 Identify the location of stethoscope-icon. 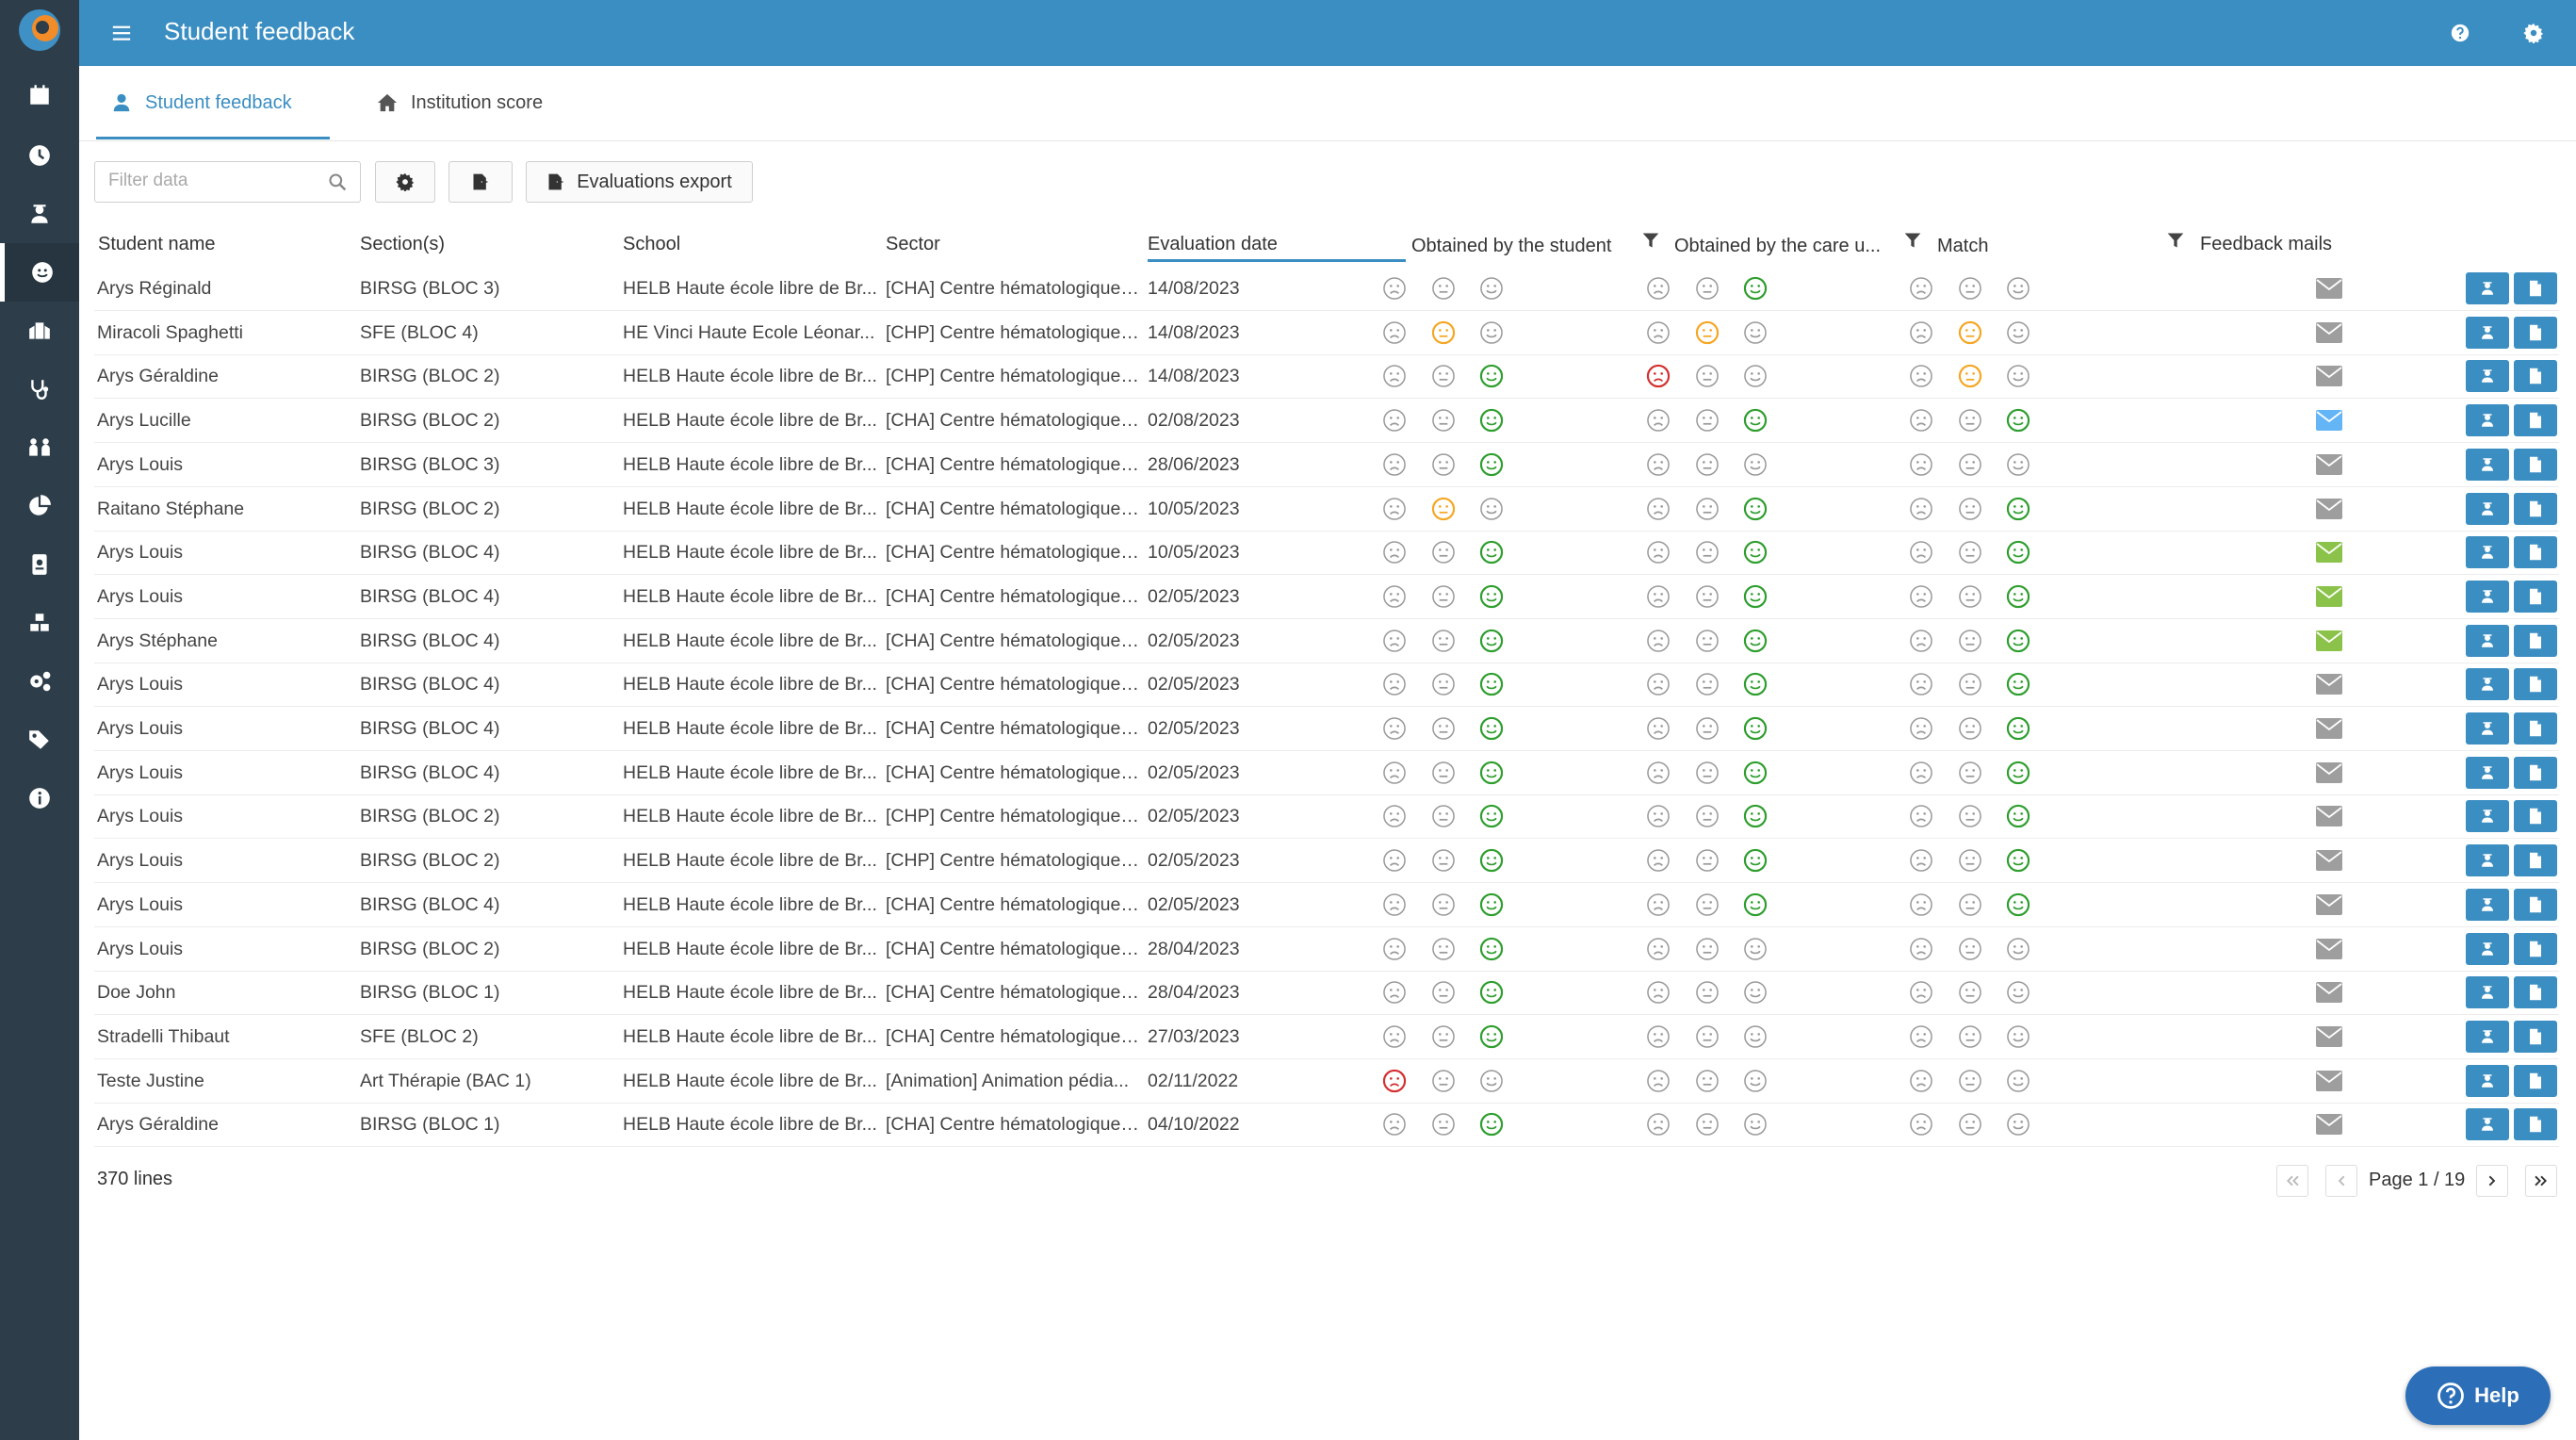
(39, 389).